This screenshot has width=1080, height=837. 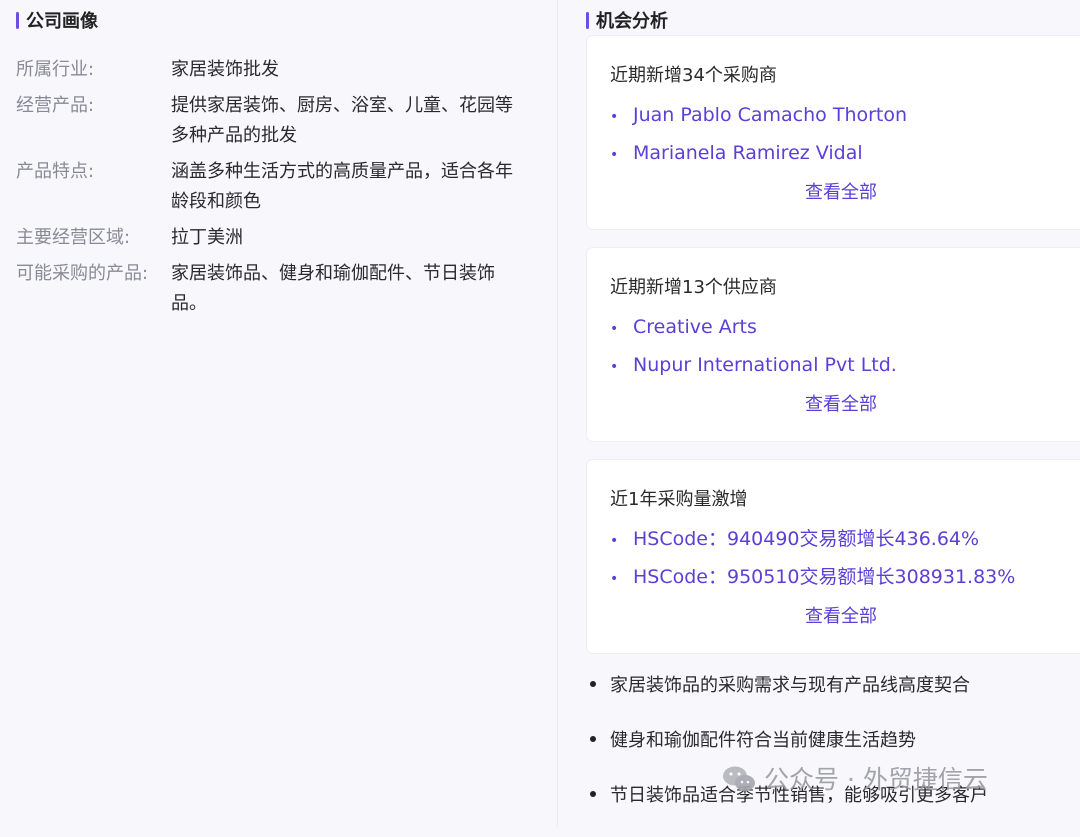 I want to click on profile-title-text: 公司画像, so click(x=62, y=21).